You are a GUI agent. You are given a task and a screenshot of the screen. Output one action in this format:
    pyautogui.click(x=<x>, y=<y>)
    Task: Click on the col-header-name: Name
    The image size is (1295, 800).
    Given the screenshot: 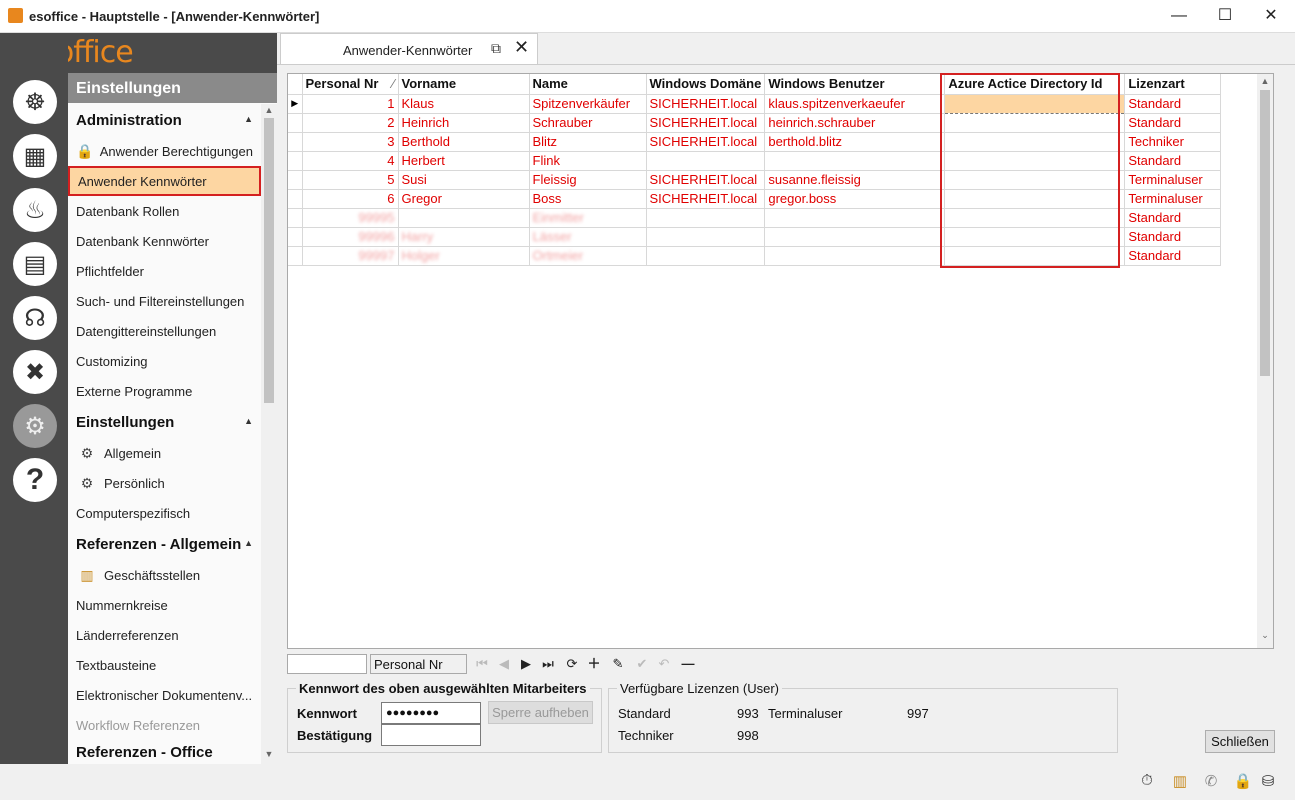 What is the action you would take?
    pyautogui.click(x=588, y=84)
    